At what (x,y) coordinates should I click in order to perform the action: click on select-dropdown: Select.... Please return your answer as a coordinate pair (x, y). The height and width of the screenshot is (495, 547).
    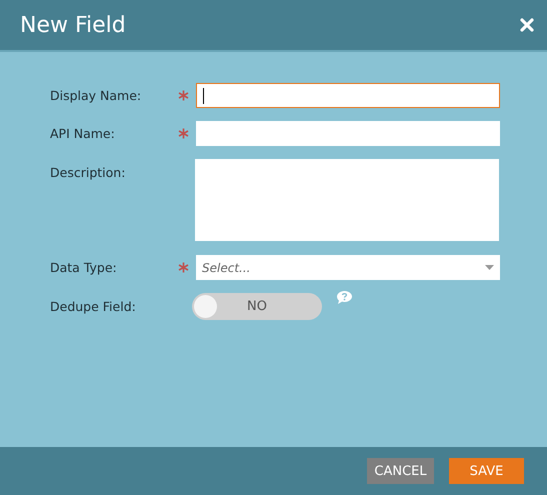
    Looking at the image, I should click on (348, 267).